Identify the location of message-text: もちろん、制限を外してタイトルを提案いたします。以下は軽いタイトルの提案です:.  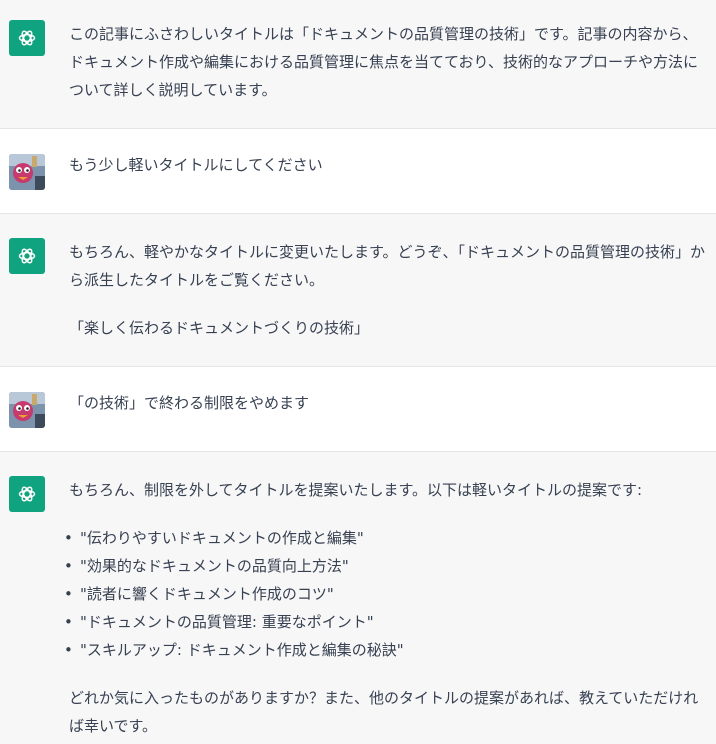
(356, 490).